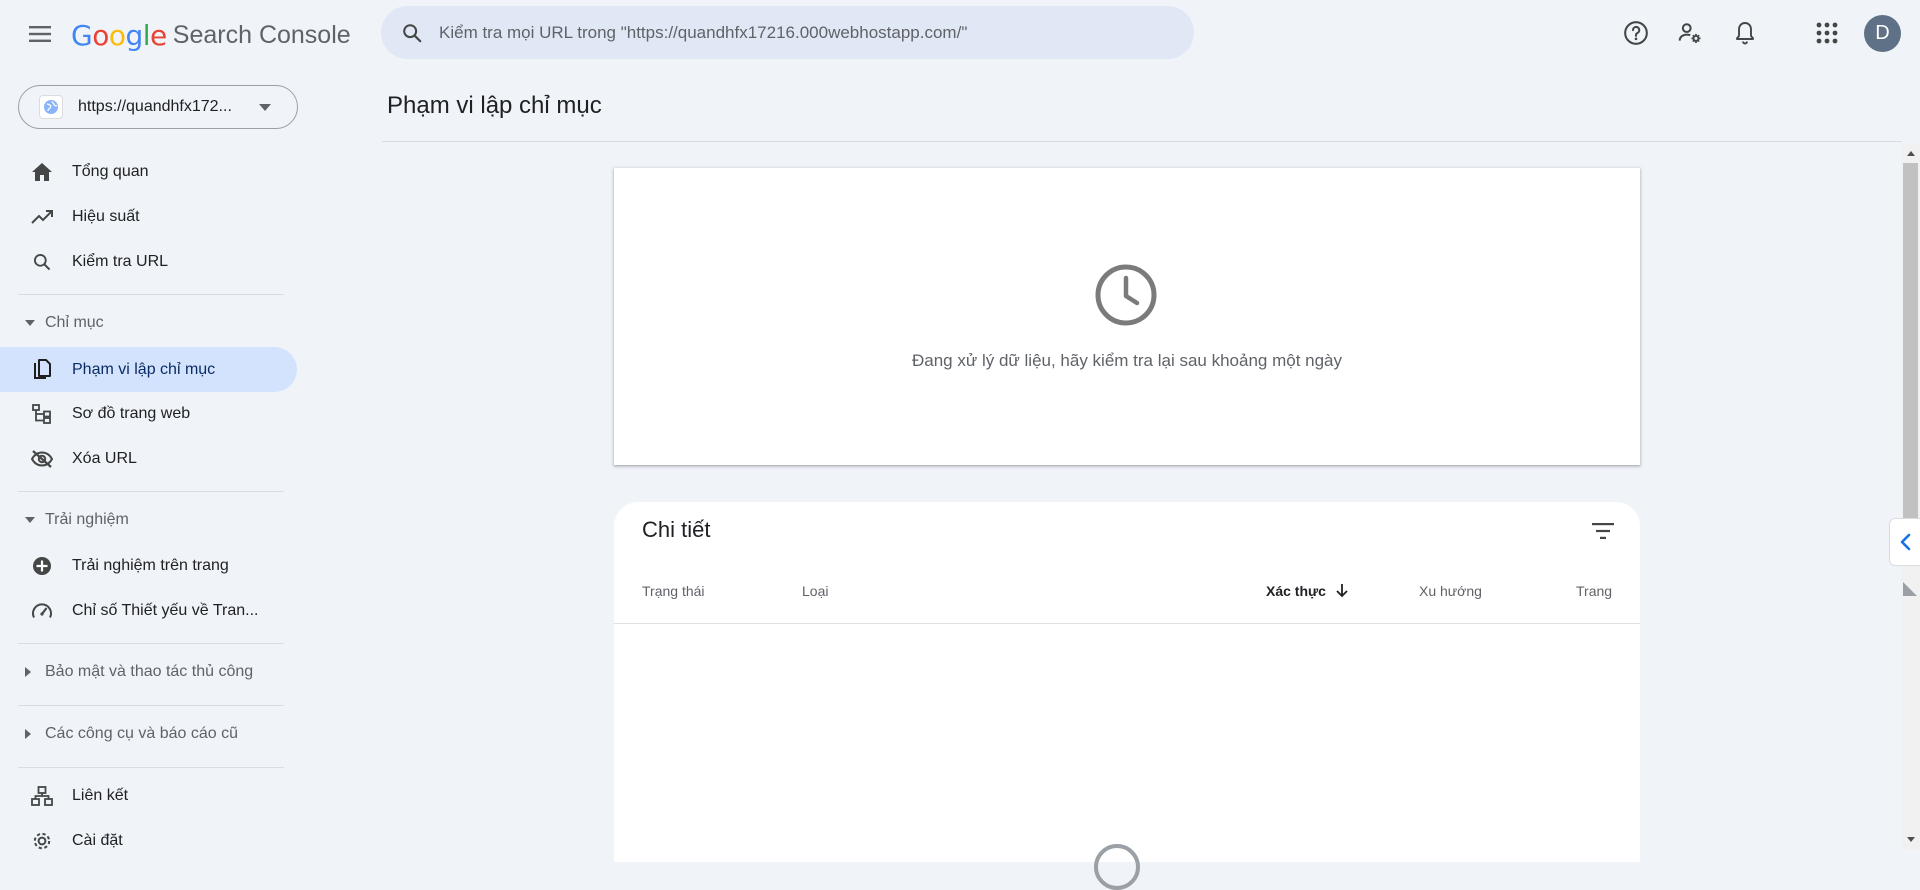 The image size is (1920, 890). Describe the element at coordinates (142, 733) in the screenshot. I see `sidebar-section-label: Các công cụ và báo cáo cũ` at that location.